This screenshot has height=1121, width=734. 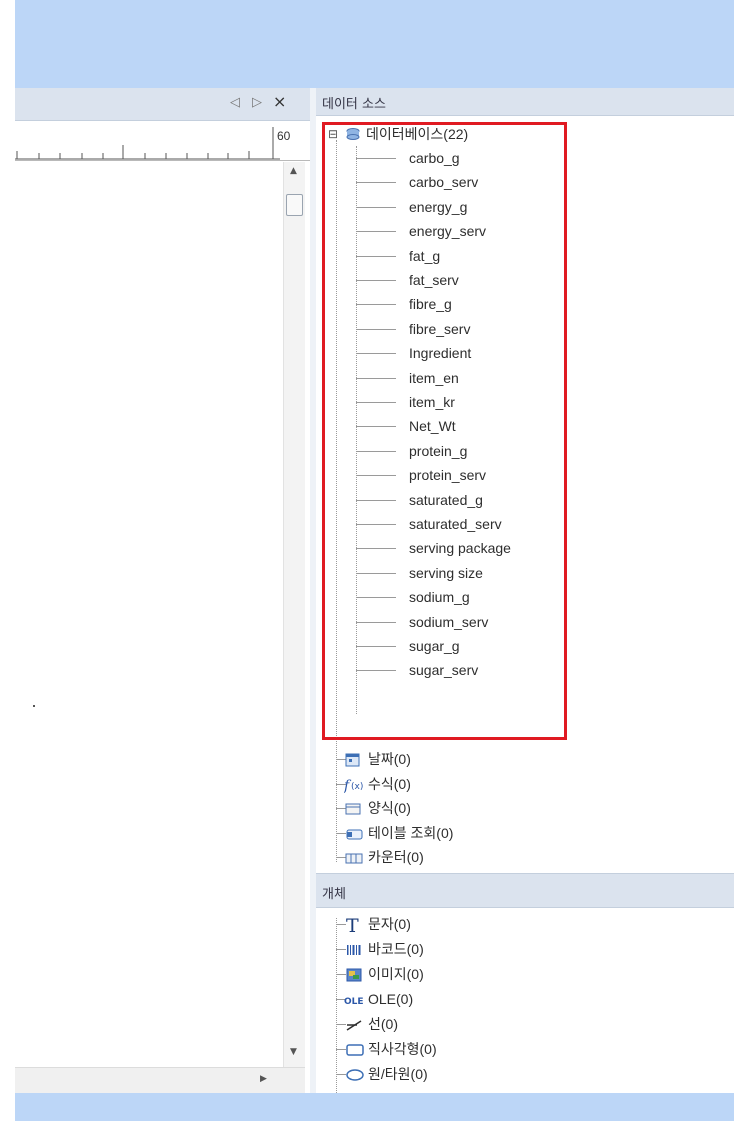 I want to click on data-source-title: 데이터 소스, so click(x=354, y=104).